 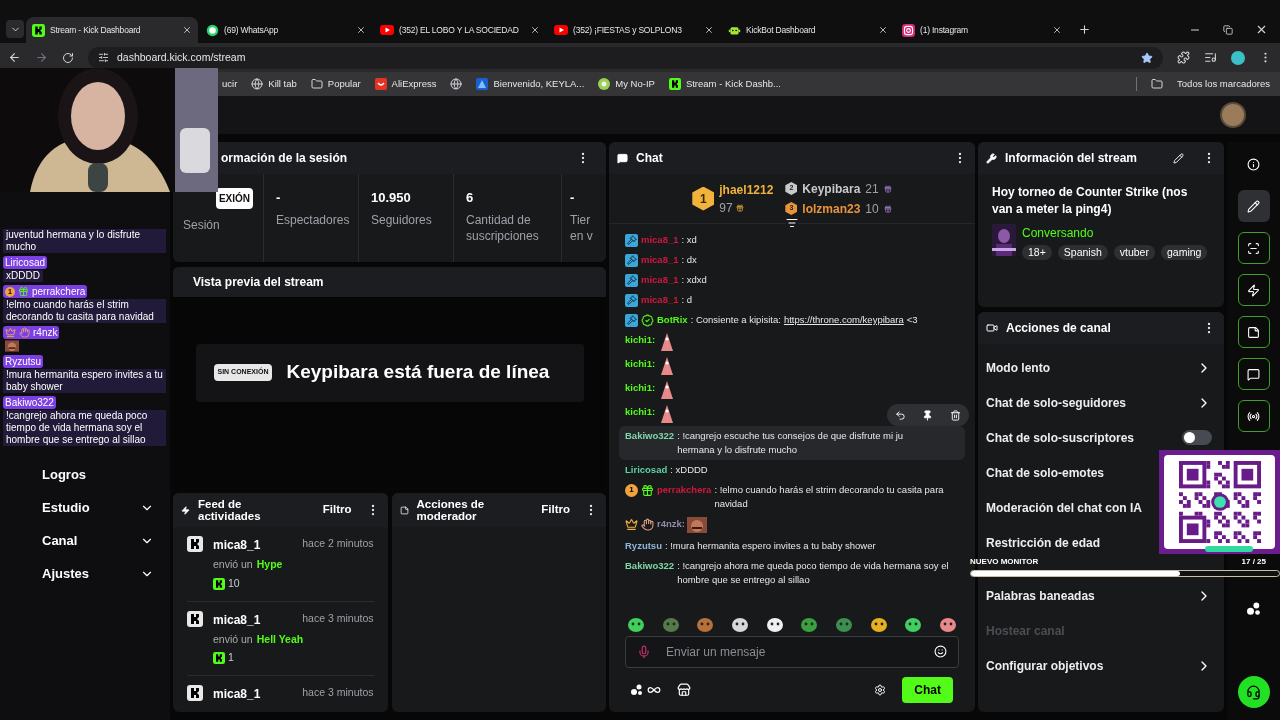 I want to click on pin-icon, so click(x=928, y=415).